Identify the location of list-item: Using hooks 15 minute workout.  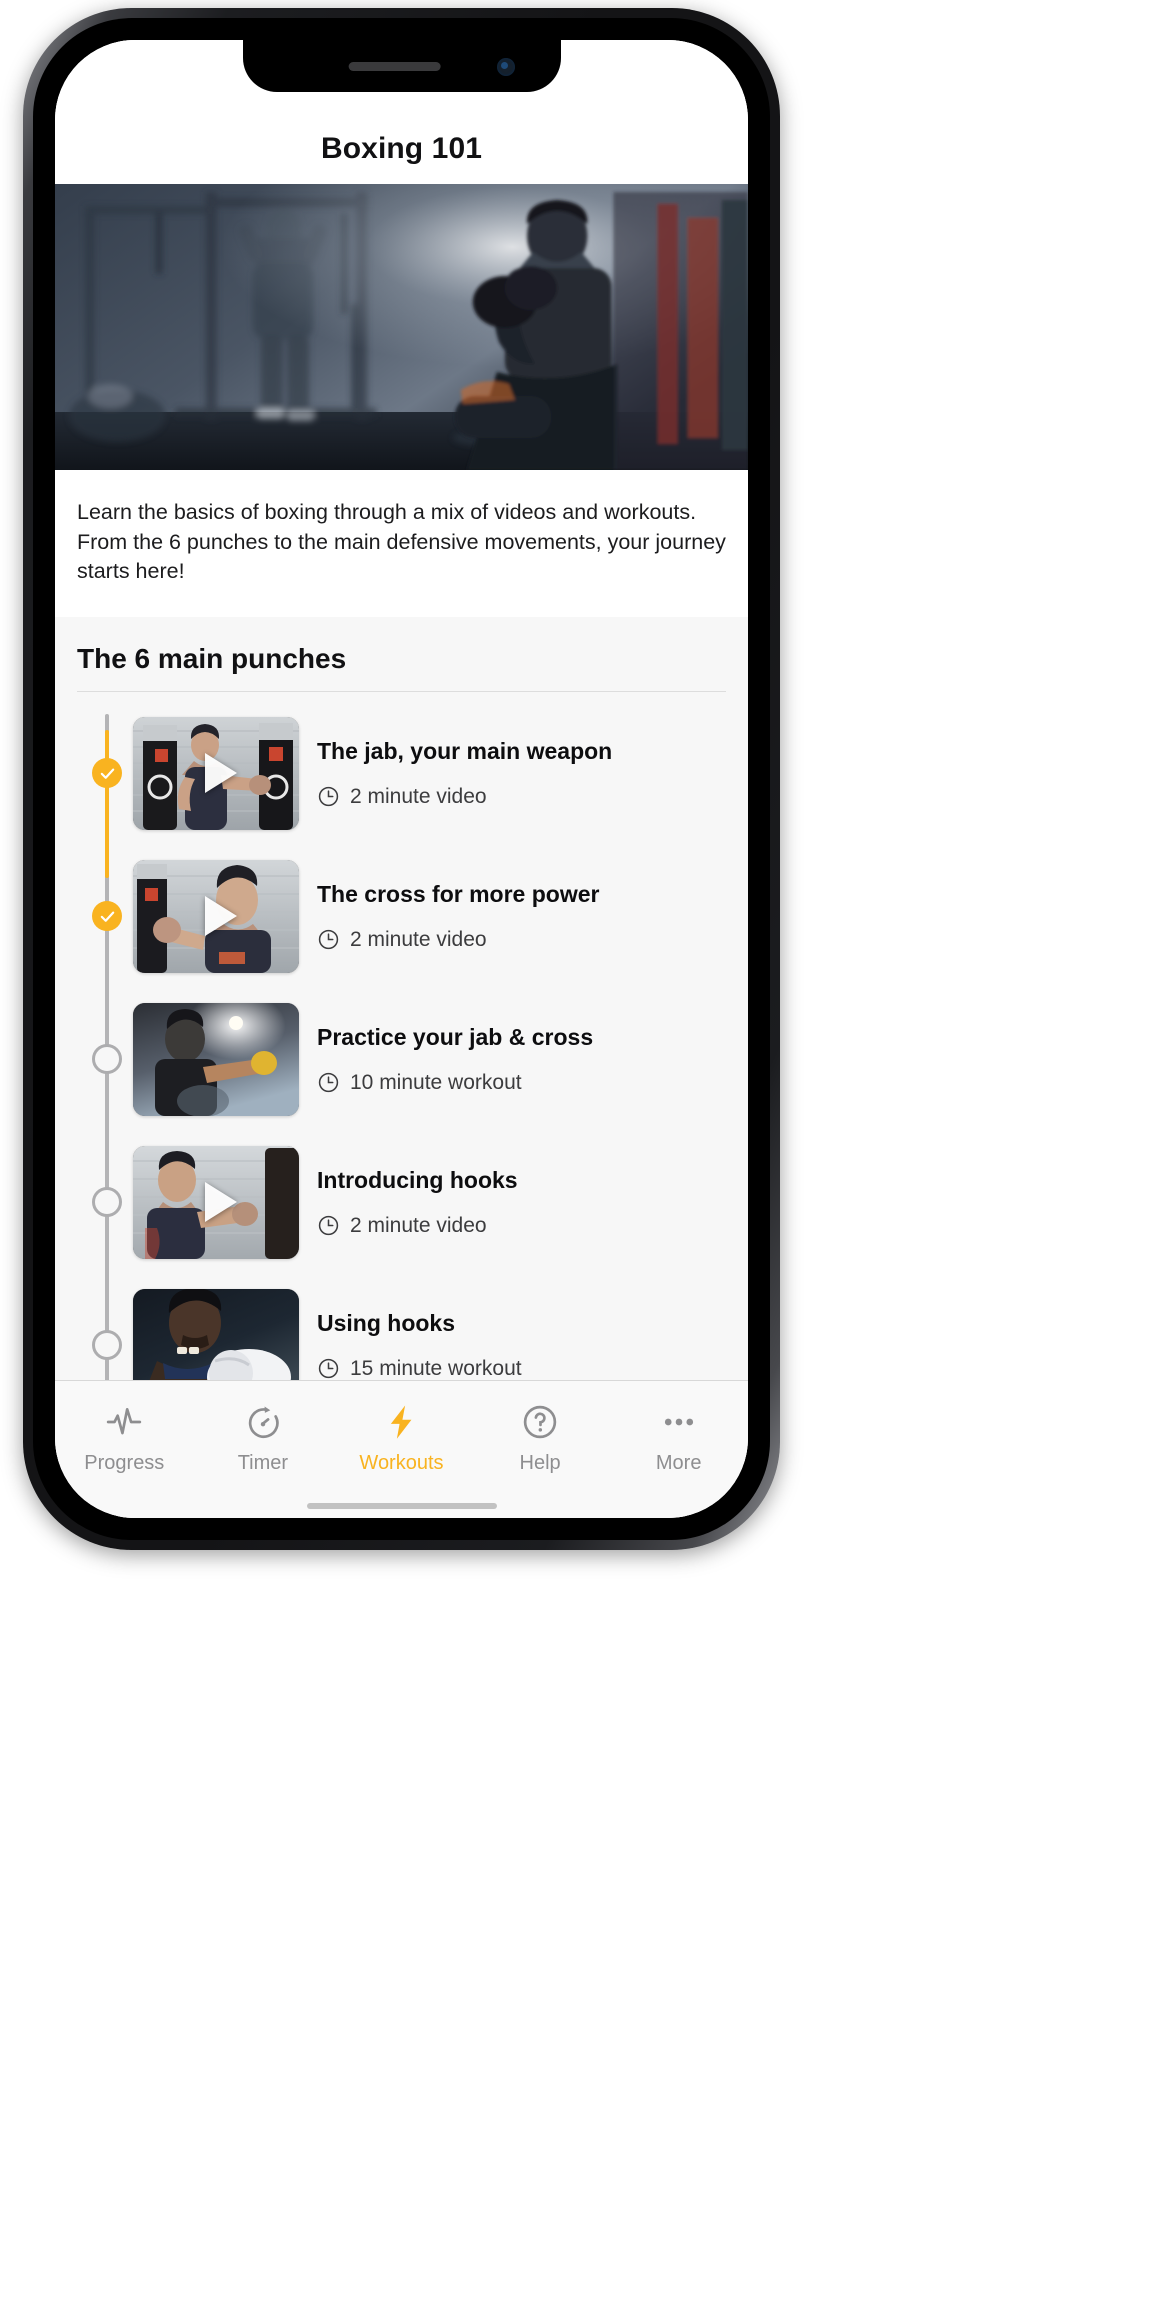
(401, 1327).